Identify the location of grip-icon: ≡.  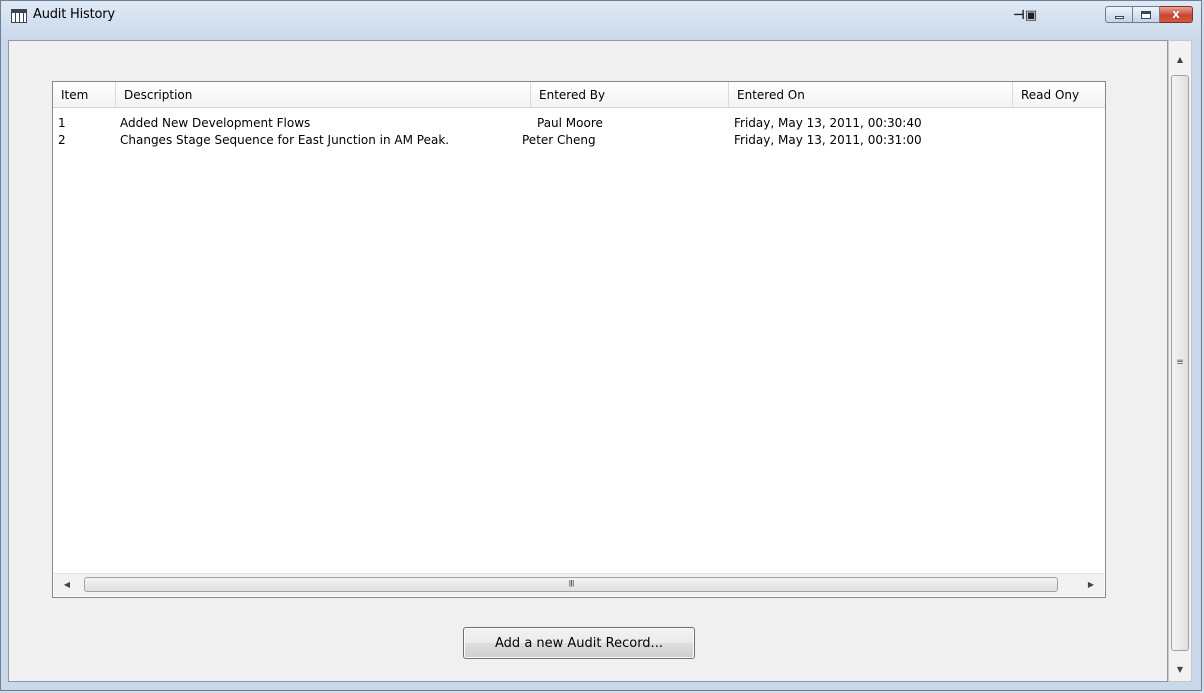
(1180, 362).